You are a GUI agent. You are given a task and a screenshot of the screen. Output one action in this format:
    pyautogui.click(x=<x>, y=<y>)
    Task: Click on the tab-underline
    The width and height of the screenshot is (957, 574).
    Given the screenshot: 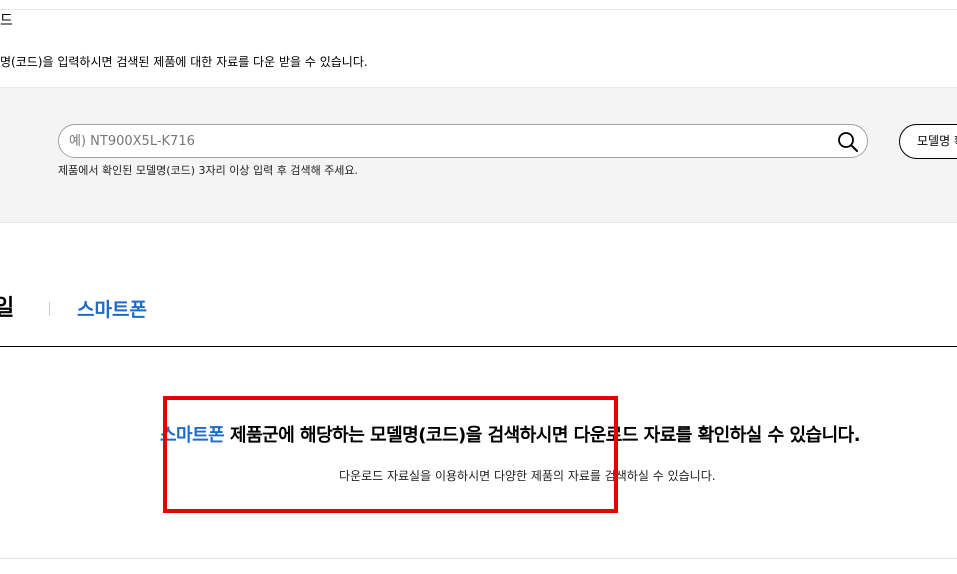 What is the action you would take?
    pyautogui.click(x=478, y=346)
    